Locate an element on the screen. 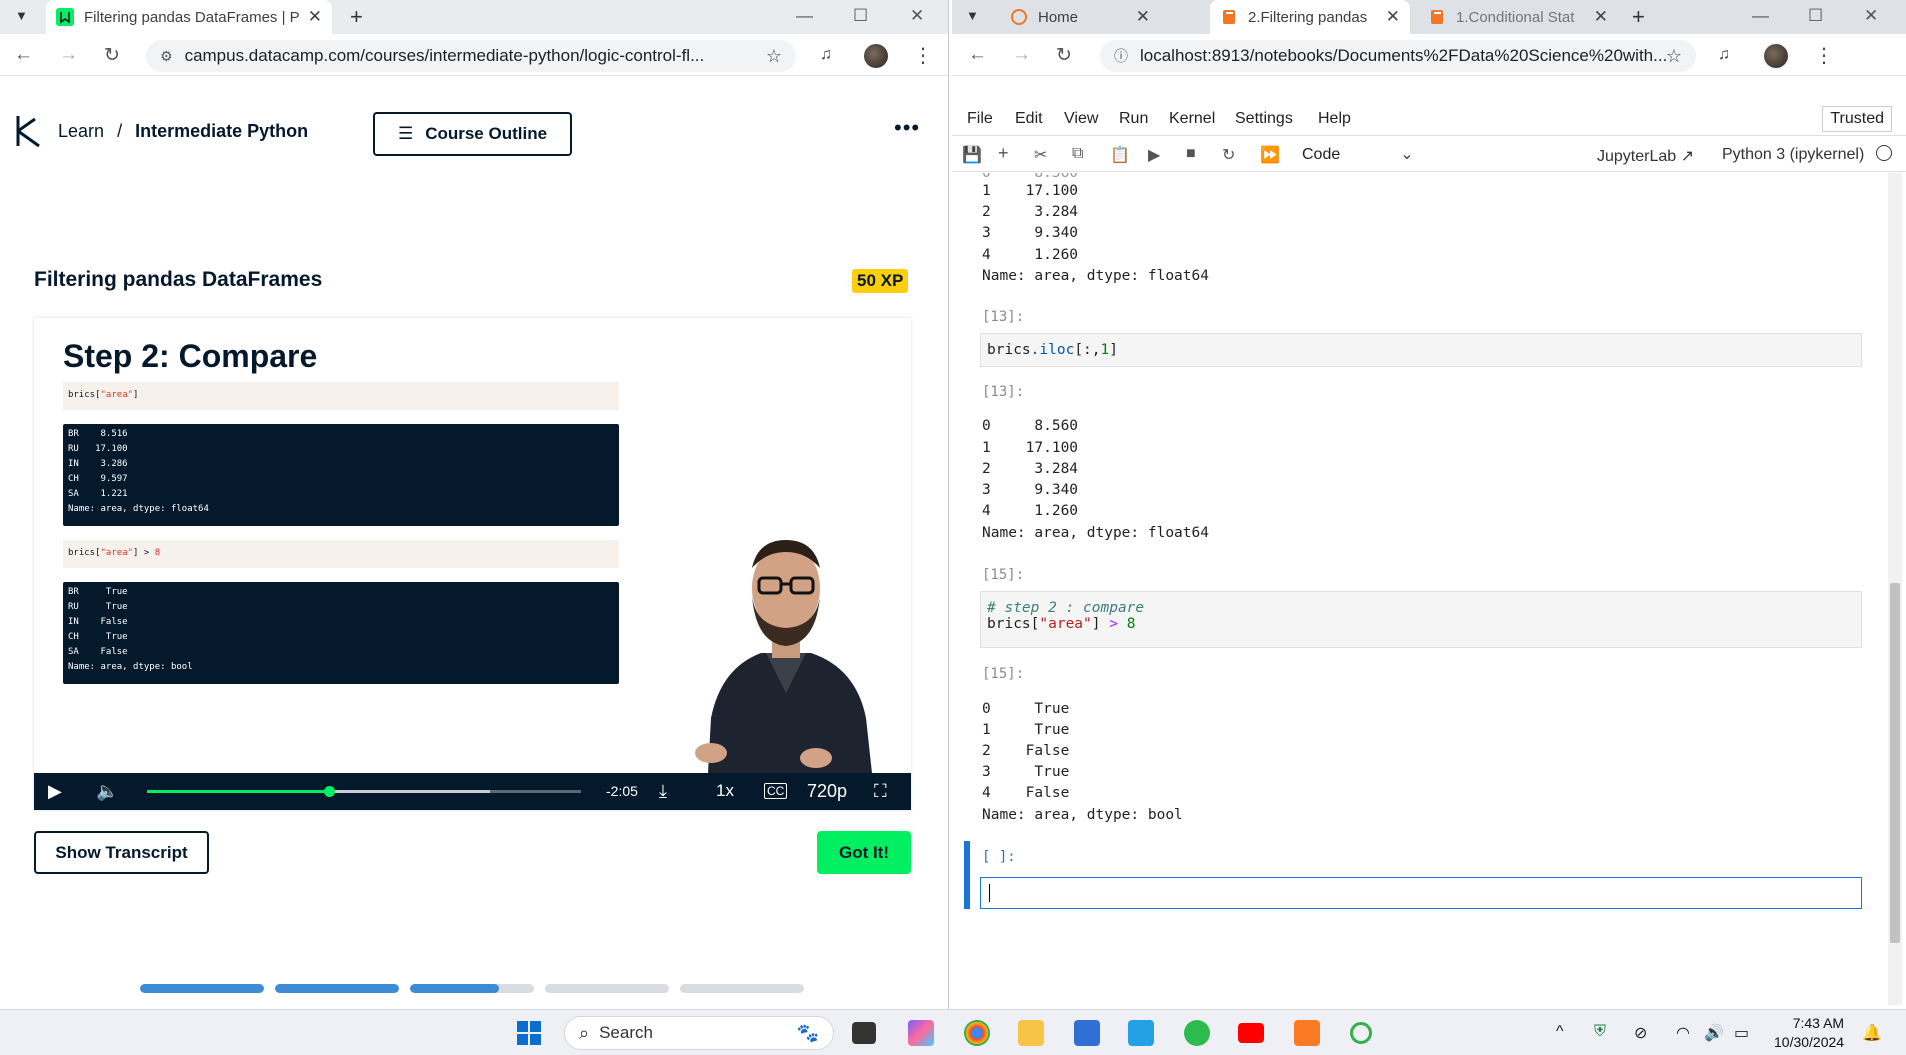 The width and height of the screenshot is (1906, 1055). menu-kernel: Kernel is located at coordinates (1192, 119).